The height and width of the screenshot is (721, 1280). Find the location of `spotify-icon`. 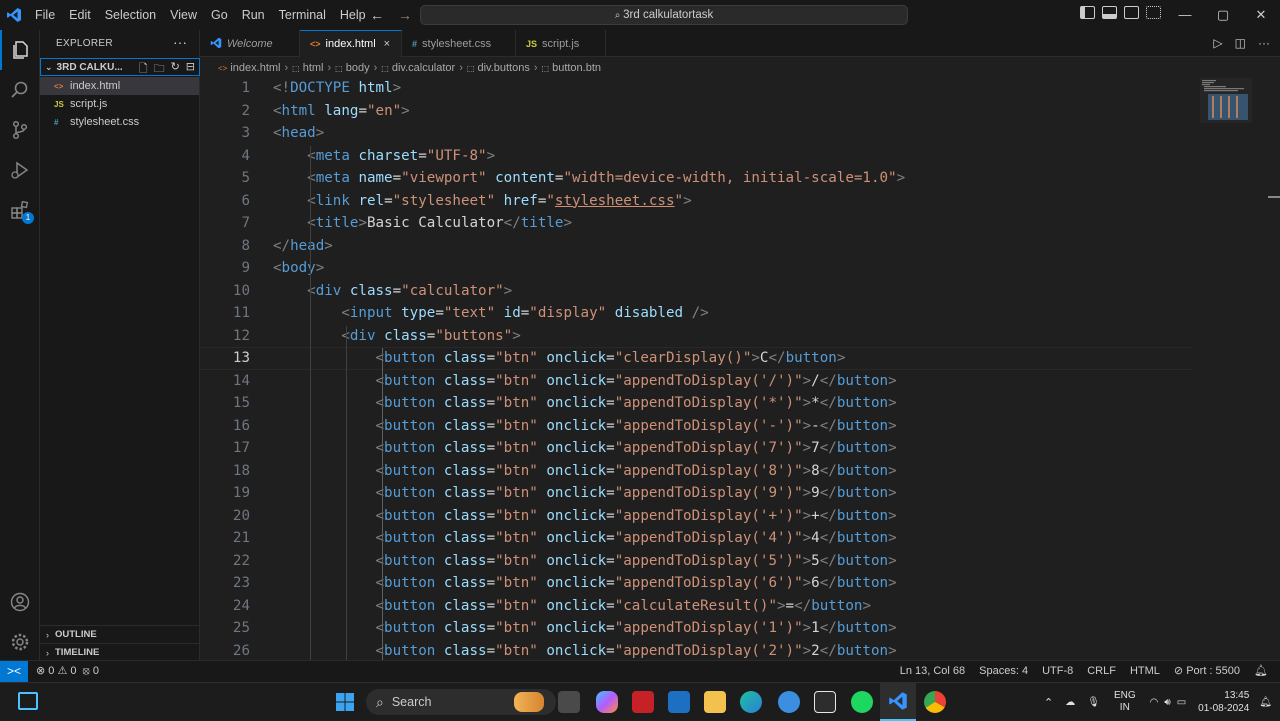

spotify-icon is located at coordinates (862, 702).